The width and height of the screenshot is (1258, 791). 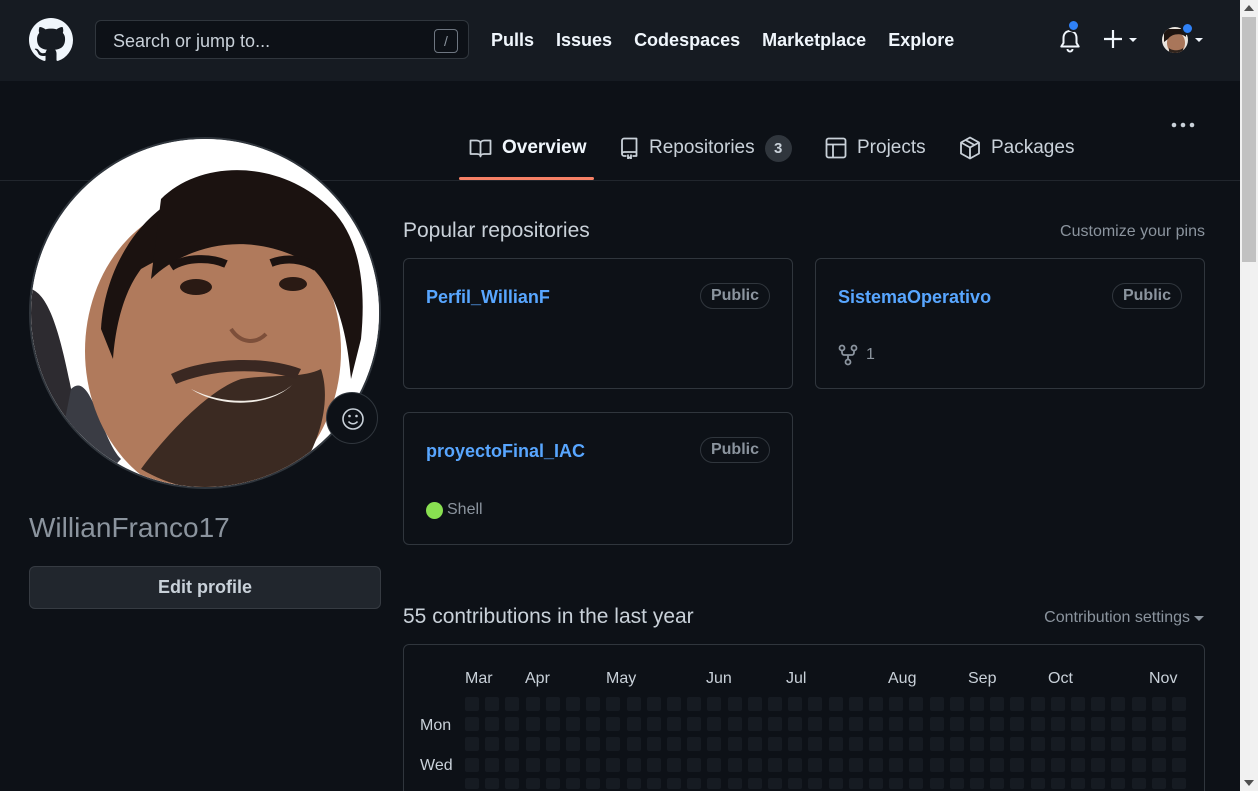 I want to click on tab-projects: Projects, so click(x=875, y=148).